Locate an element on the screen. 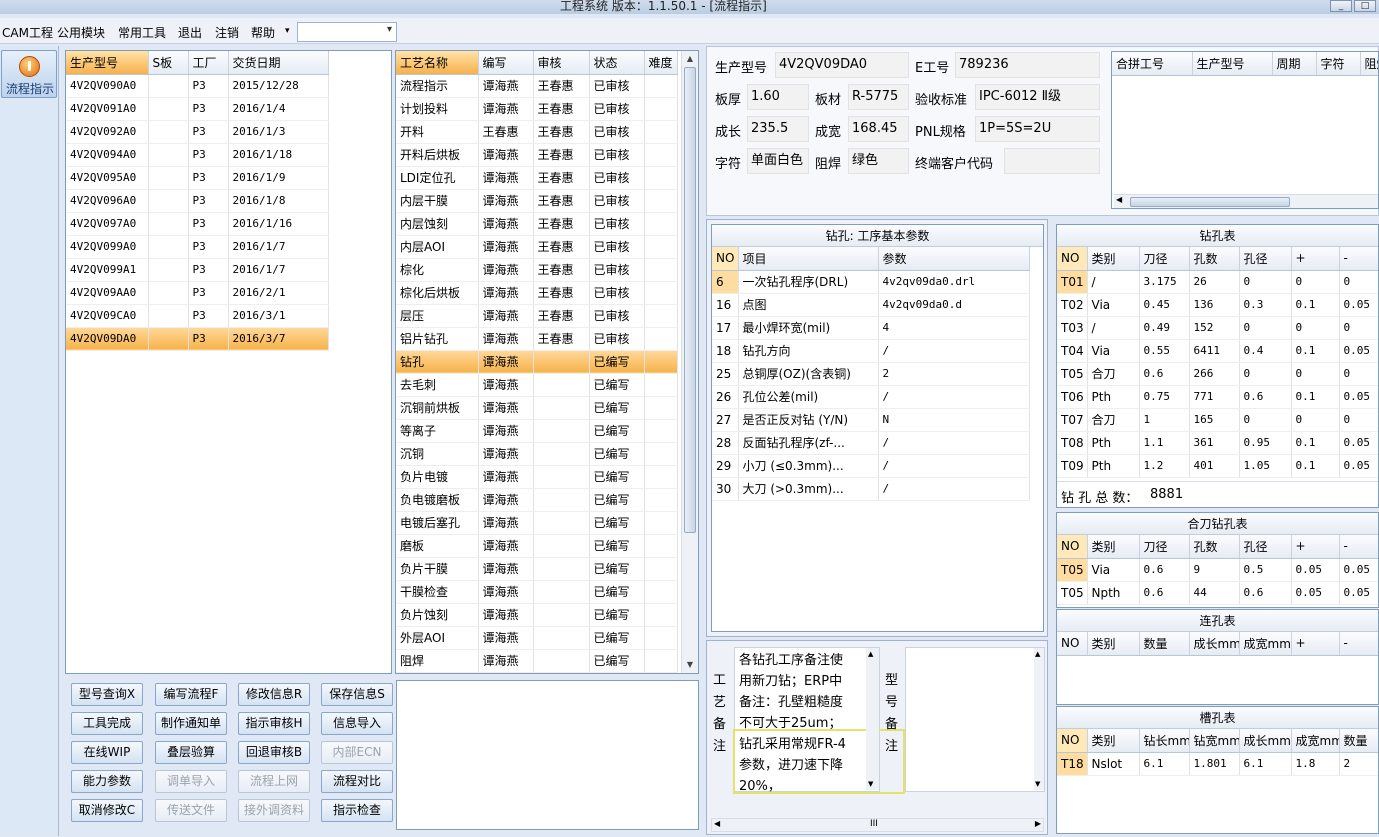  table-row: 开料 王春惠 王春惠 已审核 is located at coordinates (537, 132).